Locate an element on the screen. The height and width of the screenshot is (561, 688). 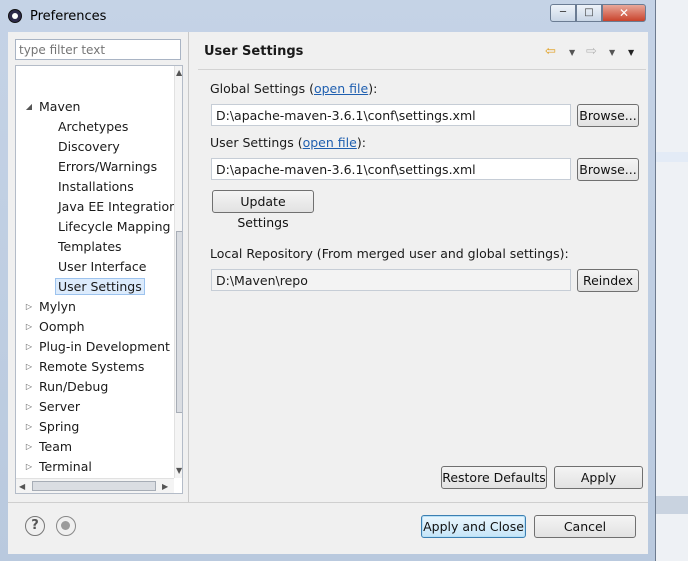
tree-item: Java EE Integration is located at coordinates (117, 207).